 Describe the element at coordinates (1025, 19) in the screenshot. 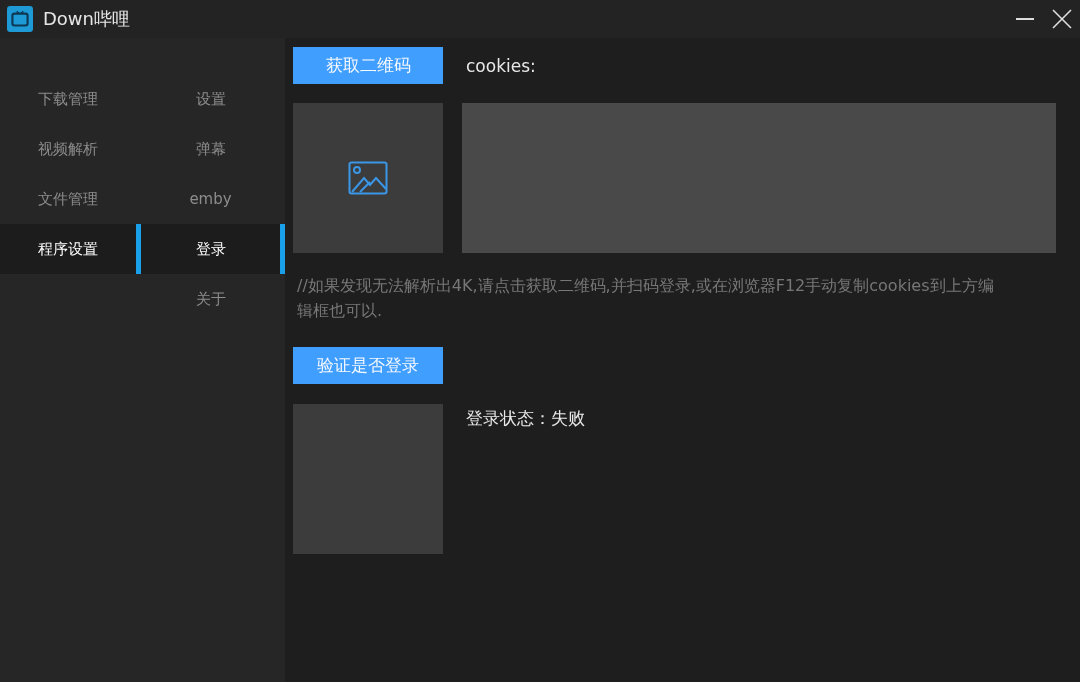

I see `minimize-icon` at that location.